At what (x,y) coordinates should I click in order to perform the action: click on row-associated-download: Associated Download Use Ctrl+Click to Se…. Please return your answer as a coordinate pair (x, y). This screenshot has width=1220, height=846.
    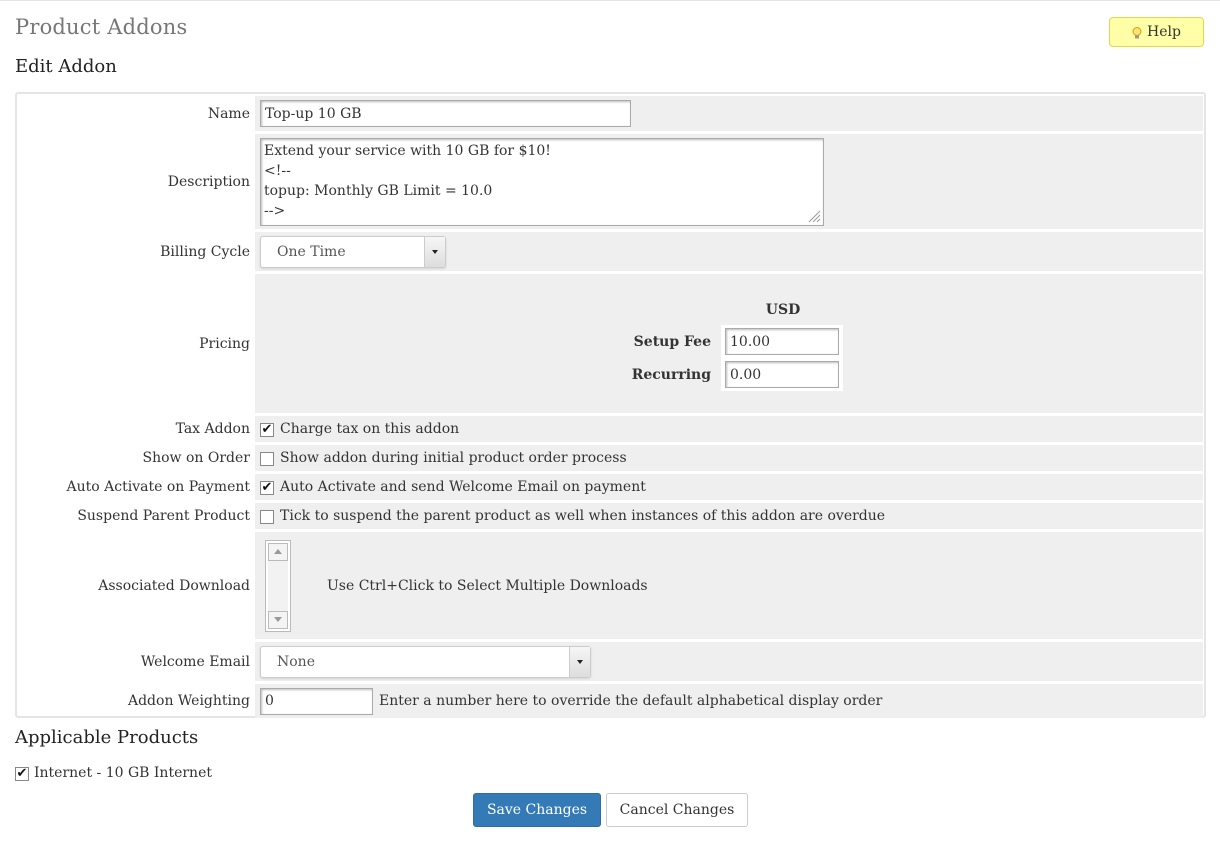
    Looking at the image, I should click on (610, 585).